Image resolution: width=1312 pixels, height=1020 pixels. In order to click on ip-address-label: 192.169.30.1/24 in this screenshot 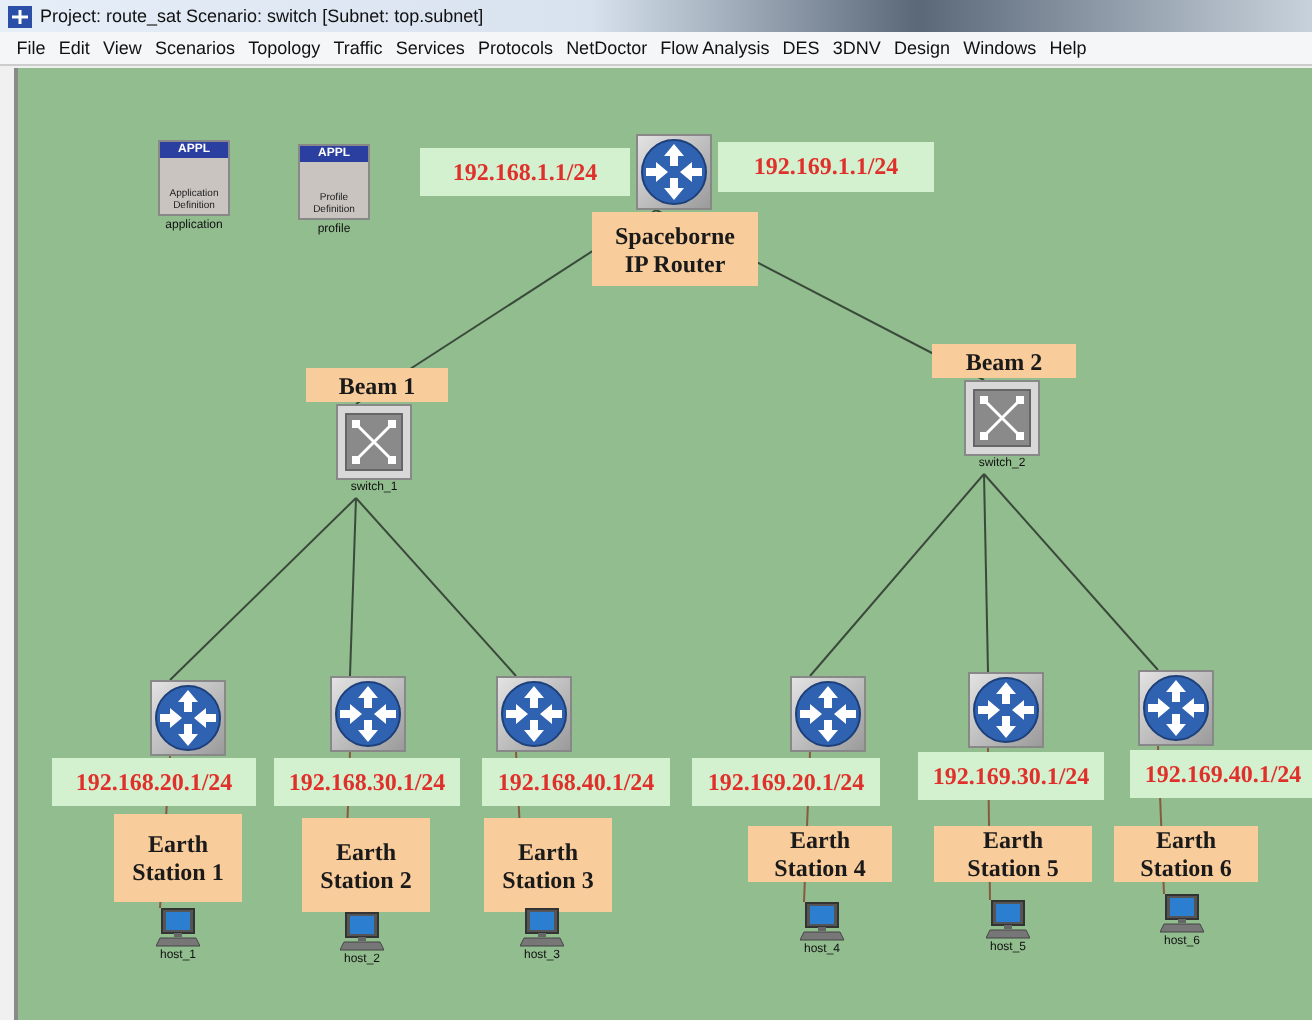, I will do `click(1011, 776)`.